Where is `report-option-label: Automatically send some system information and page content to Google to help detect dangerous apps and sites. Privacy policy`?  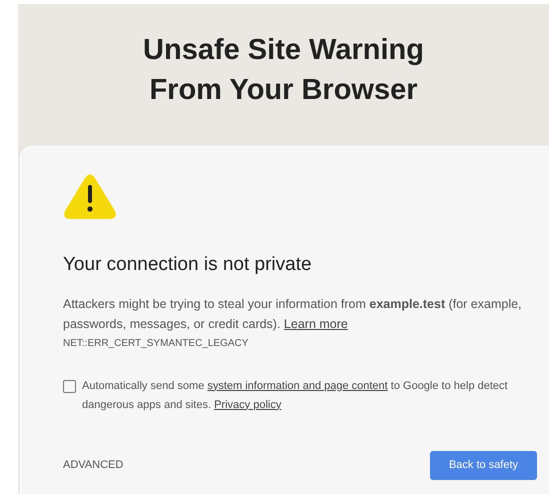 report-option-label: Automatically send some system information and page content to Google to help detect dangerous apps and sites. Privacy policy is located at coordinates (295, 395).